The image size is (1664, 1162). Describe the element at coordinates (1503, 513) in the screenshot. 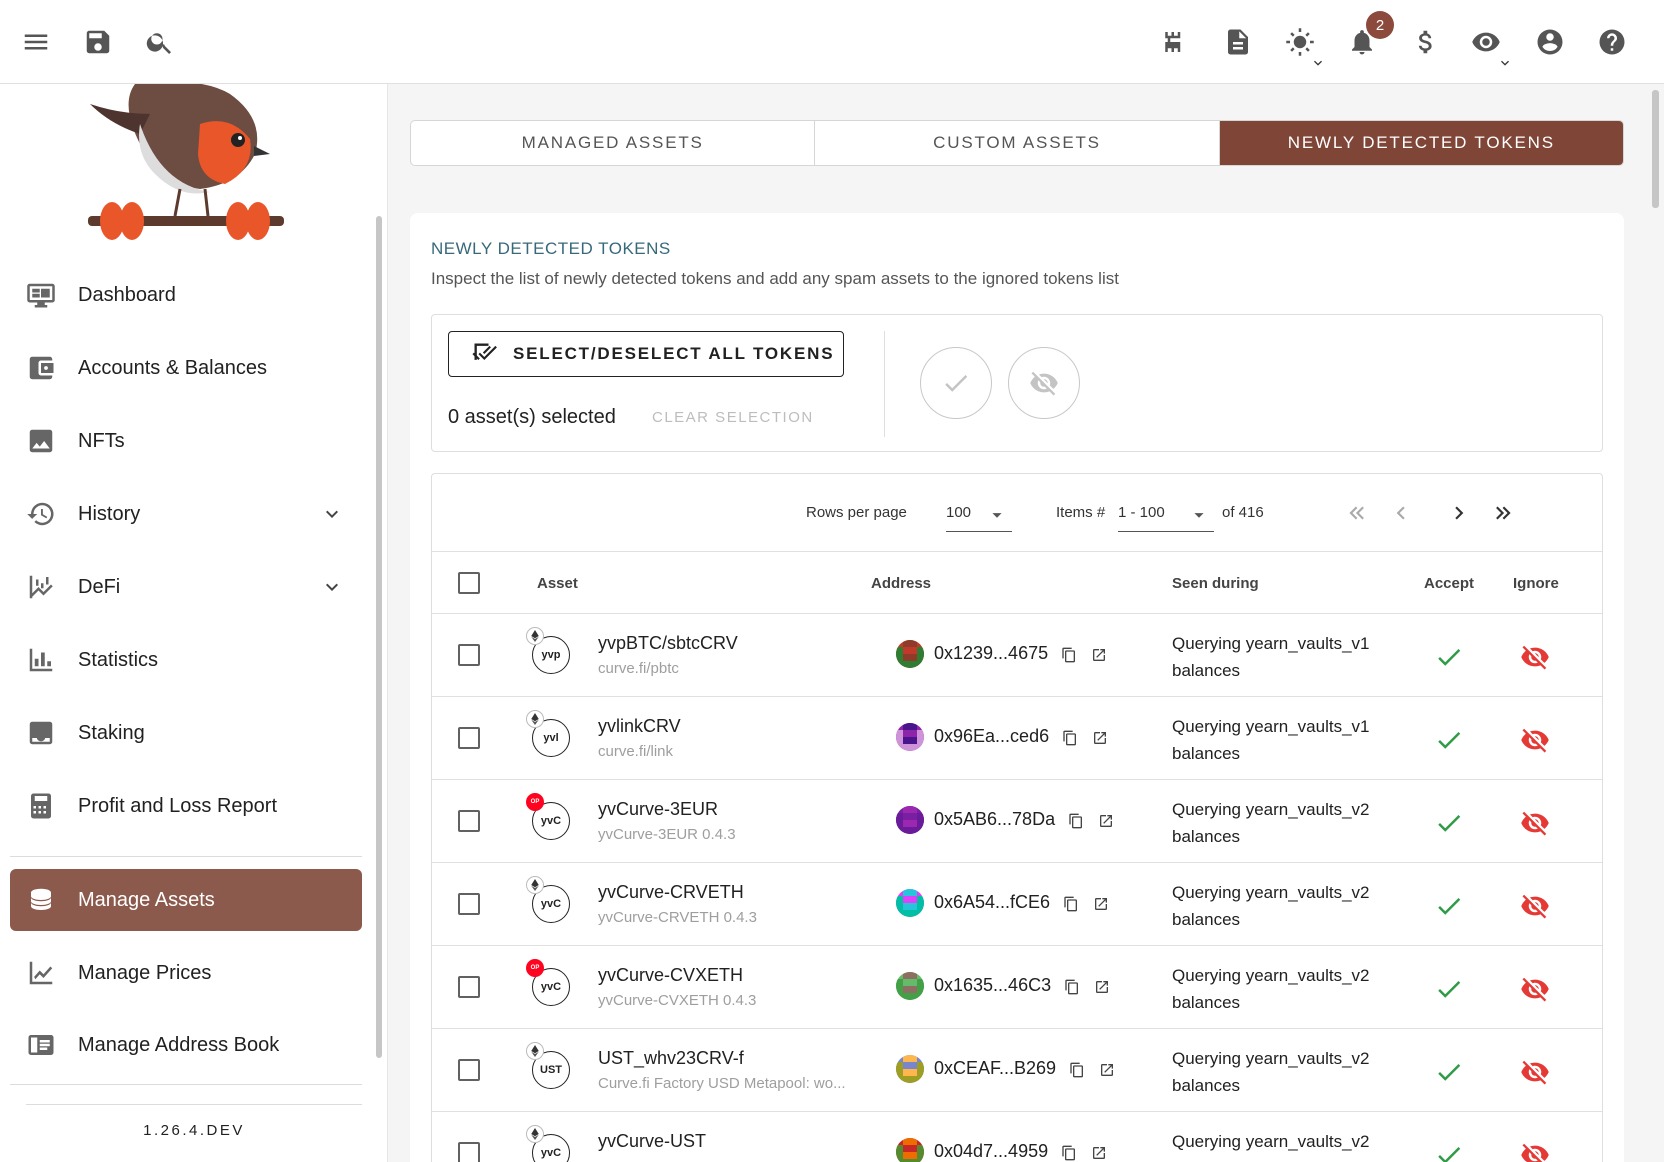

I see `last-page-icon` at that location.